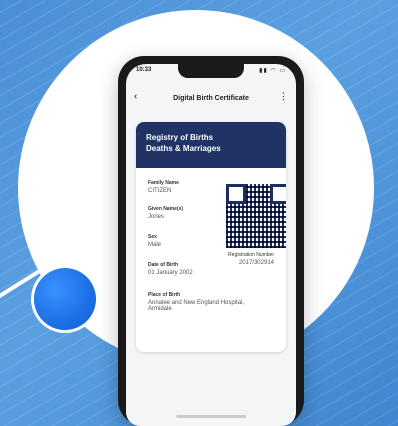 This screenshot has height=426, width=398. Describe the element at coordinates (165, 213) in the screenshot. I see `field-given-names: Given Name(s) Jones` at that location.